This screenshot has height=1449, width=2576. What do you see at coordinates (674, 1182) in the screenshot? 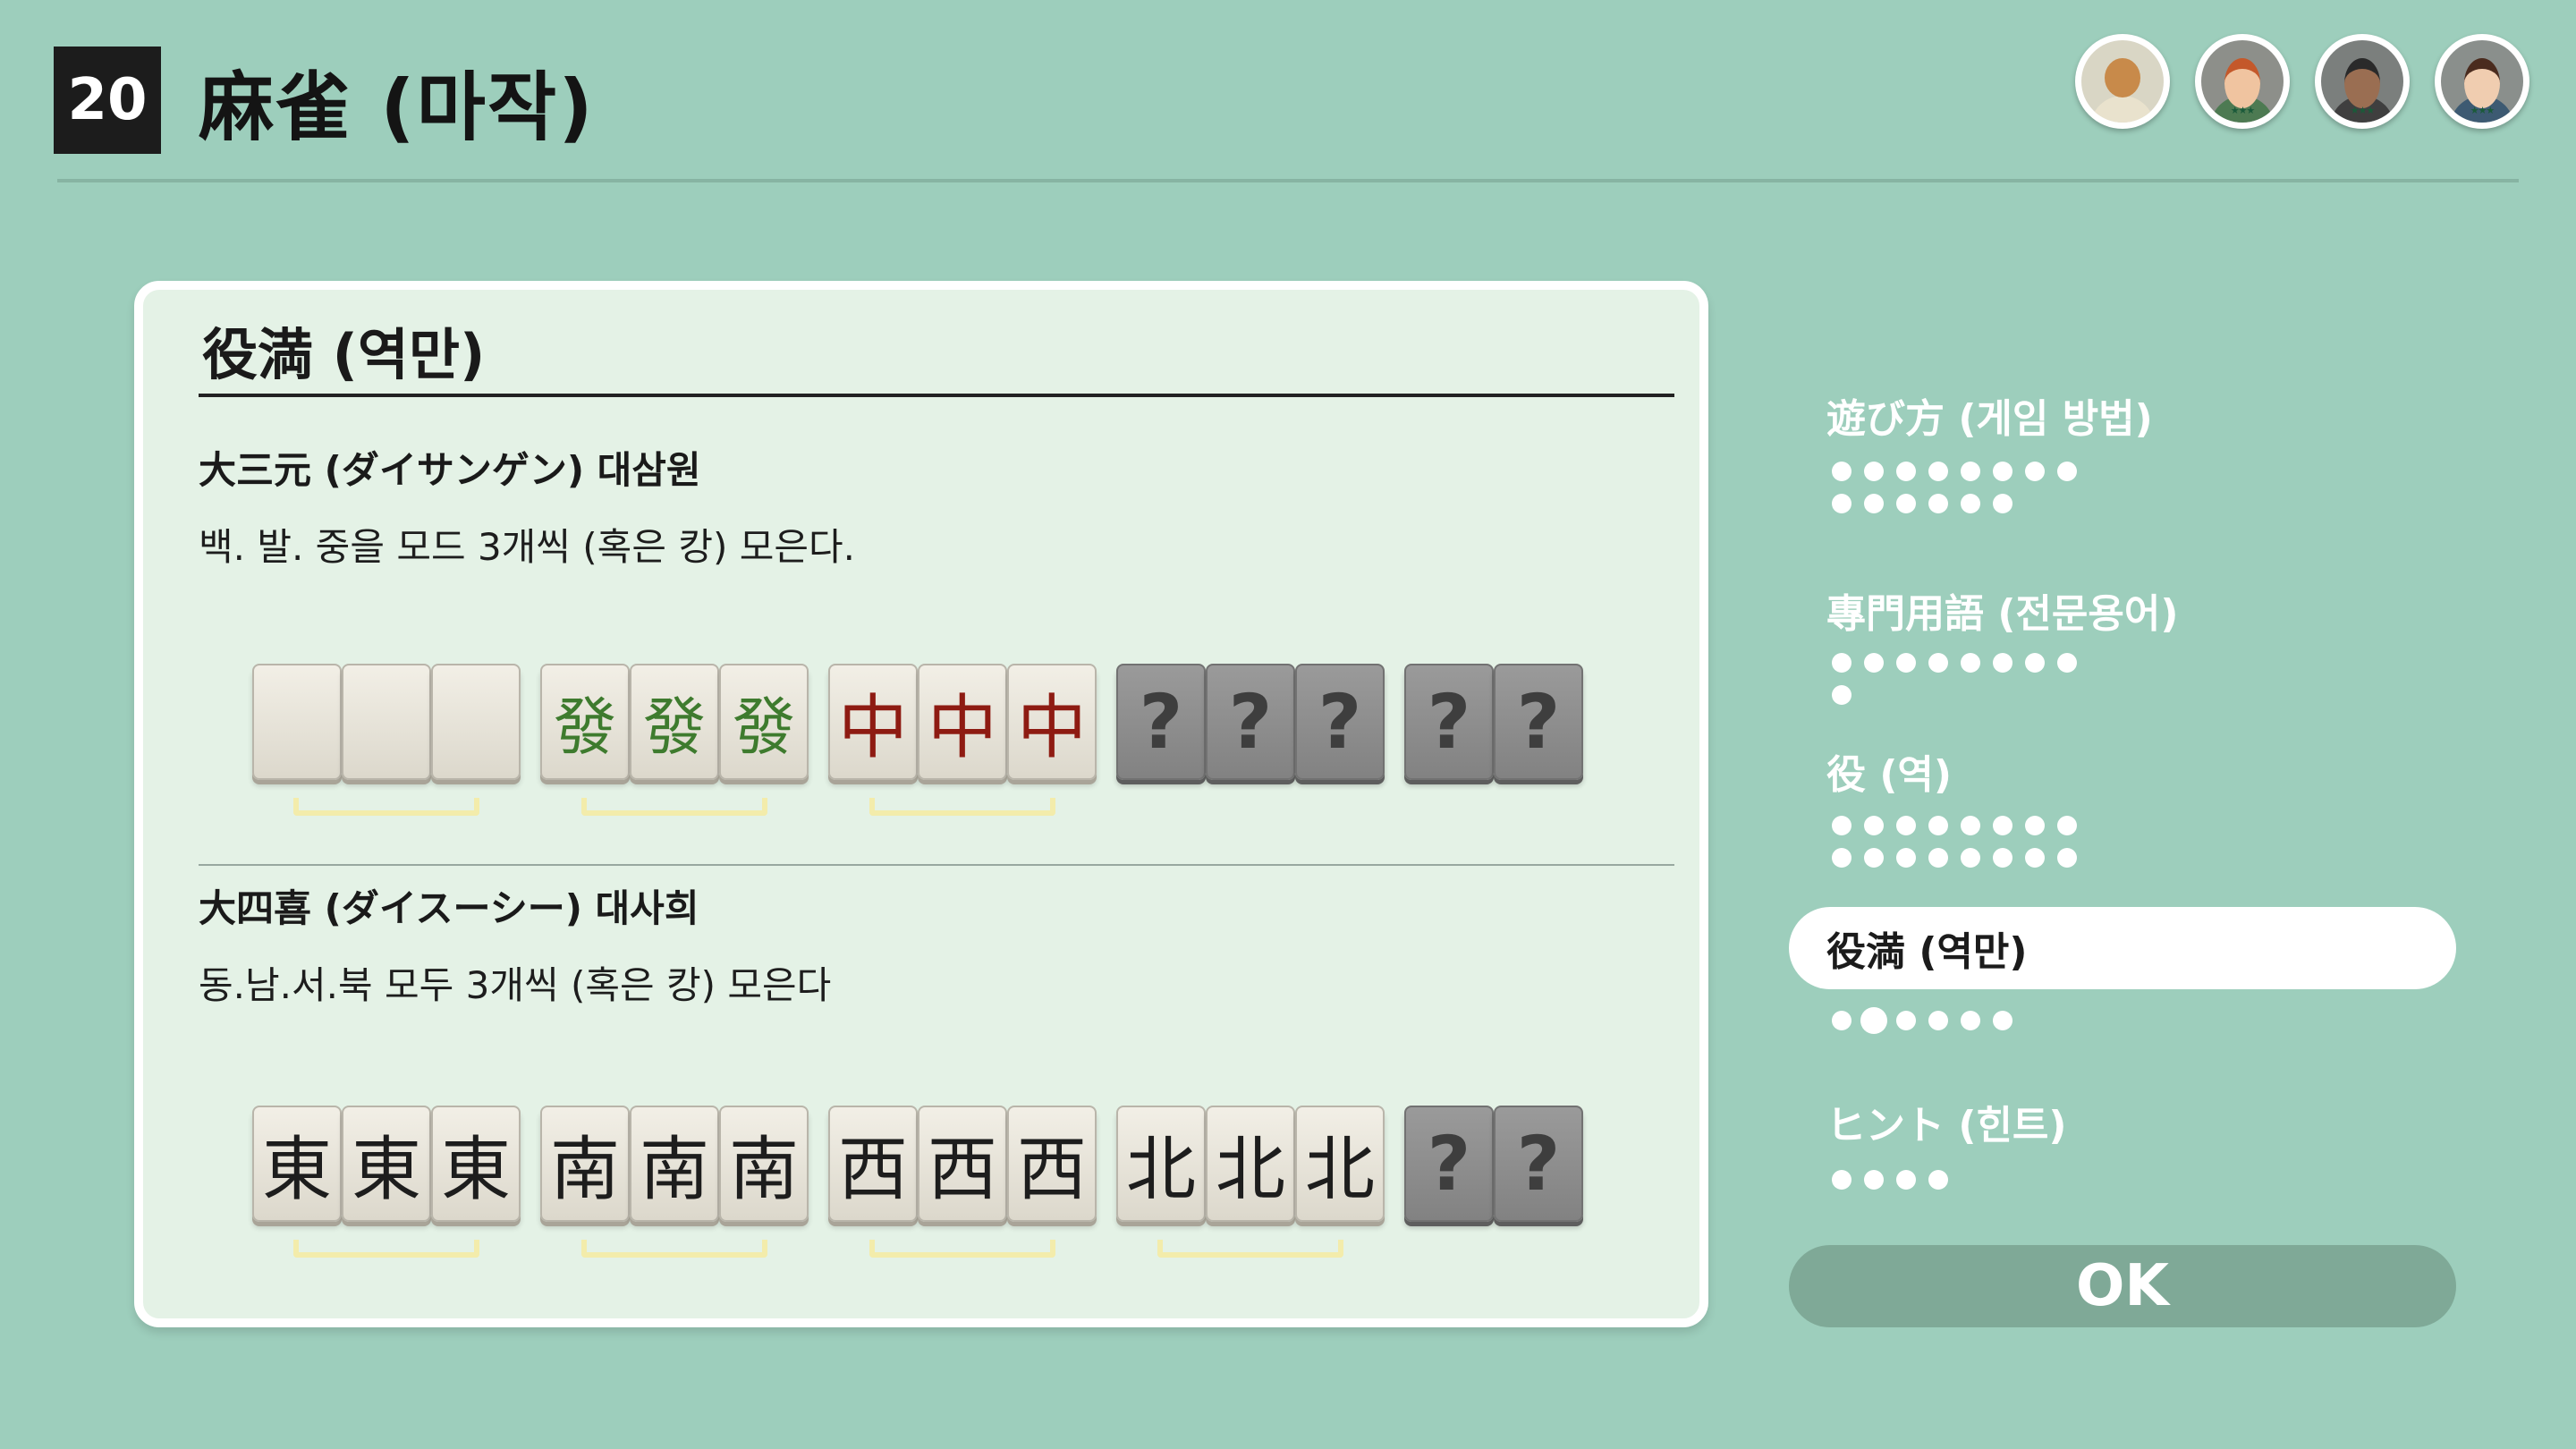
I see `tile-group: 南南南` at bounding box center [674, 1182].